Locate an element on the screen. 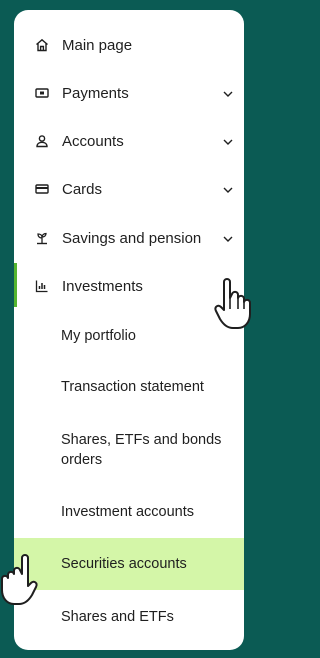 The image size is (320, 658). submenu-item-label: Securities accounts is located at coordinates (124, 564).